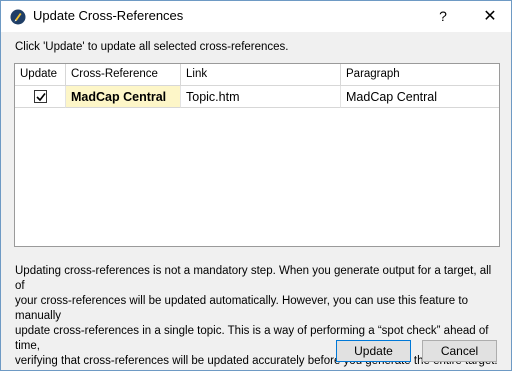 The image size is (512, 371). I want to click on column-header-paragraph: Paragraph, so click(420, 74).